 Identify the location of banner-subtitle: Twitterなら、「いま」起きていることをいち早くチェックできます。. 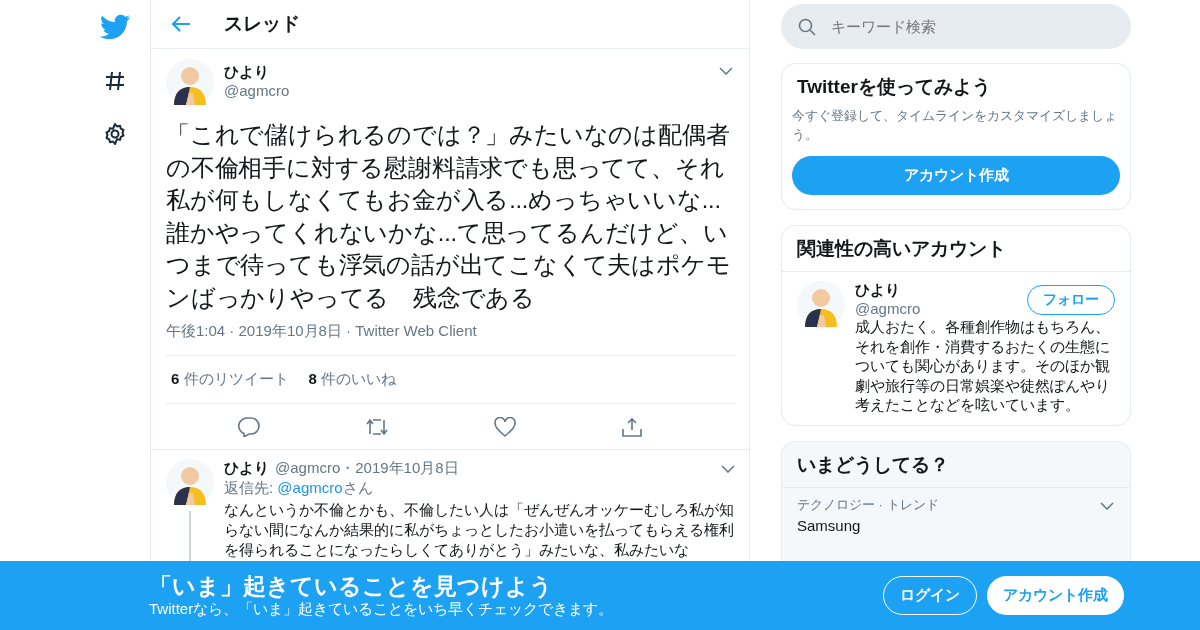
(381, 609).